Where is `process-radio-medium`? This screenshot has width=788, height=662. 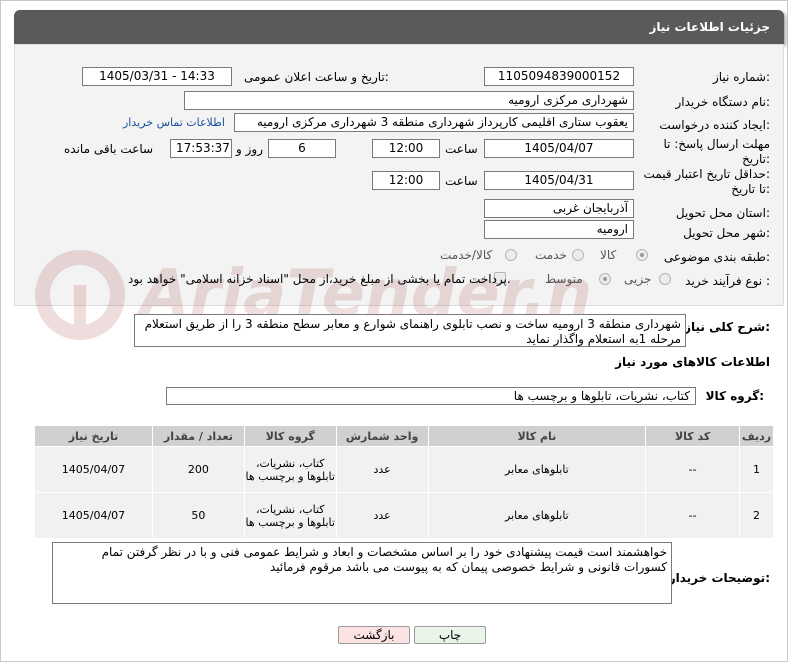
process-radio-medium is located at coordinates (605, 279).